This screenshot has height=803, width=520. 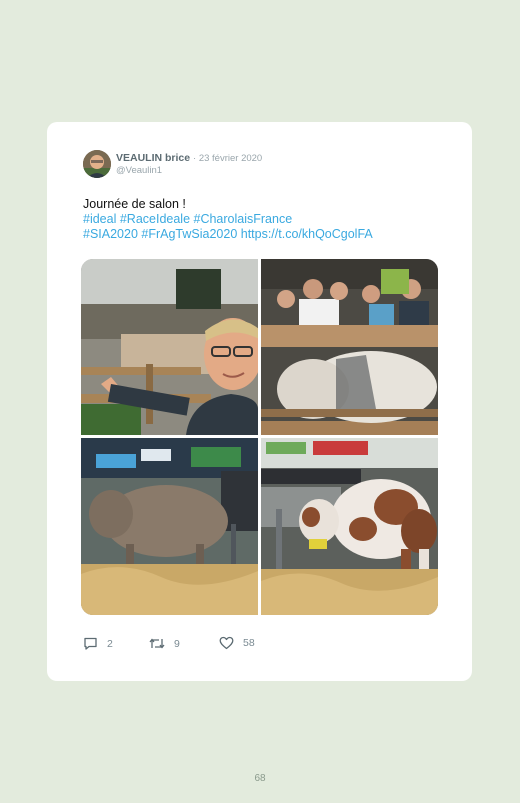 What do you see at coordinates (349, 347) in the screenshot?
I see `photo-white-cow` at bounding box center [349, 347].